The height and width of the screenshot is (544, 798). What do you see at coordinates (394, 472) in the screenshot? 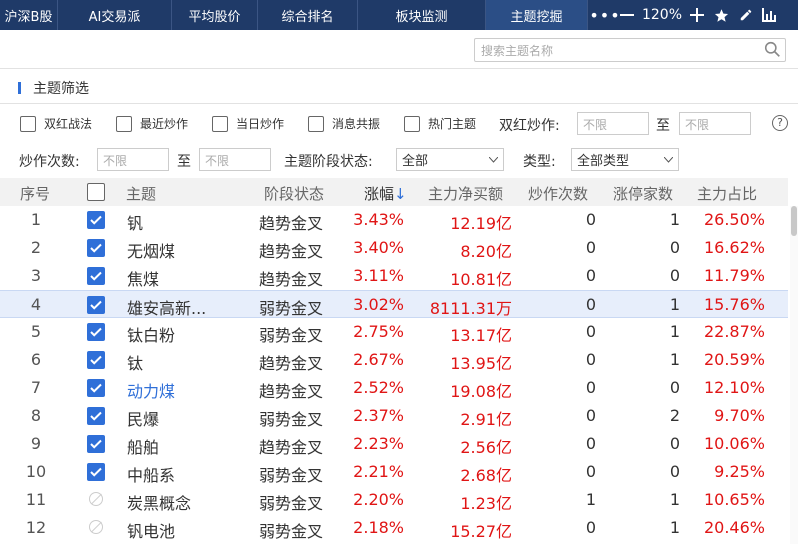
I see `table-row: 10 中船系 弱势金叉 2.21% 2.68亿 0 0 9.25%` at bounding box center [394, 472].